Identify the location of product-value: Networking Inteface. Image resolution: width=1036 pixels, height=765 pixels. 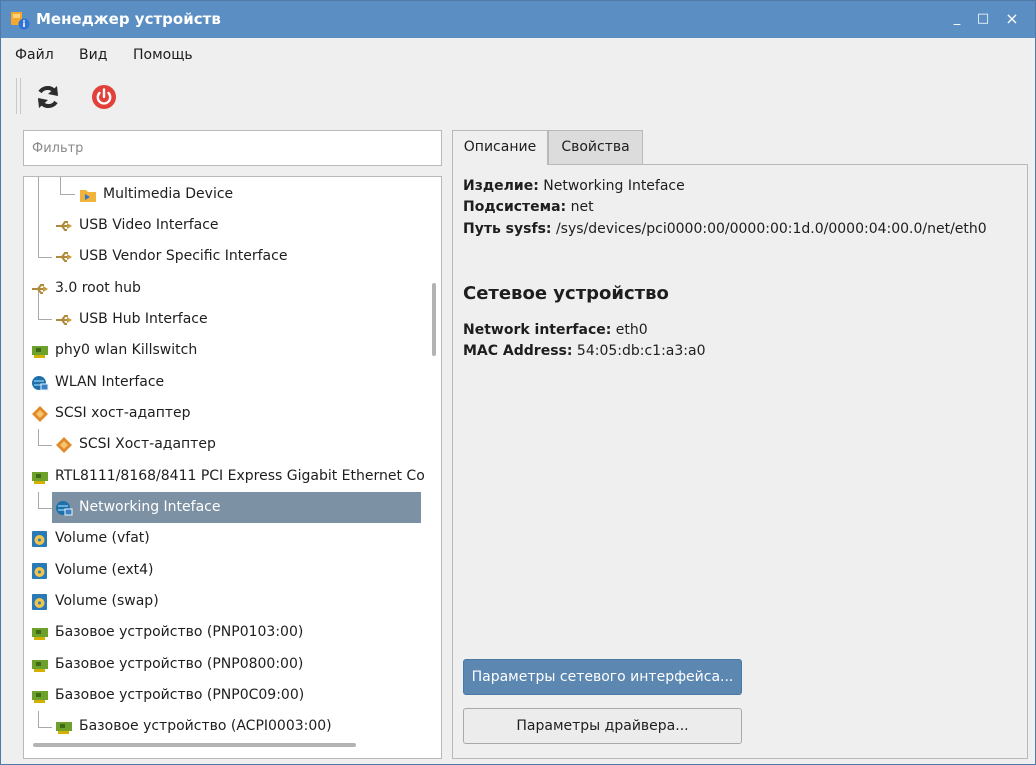
(614, 186).